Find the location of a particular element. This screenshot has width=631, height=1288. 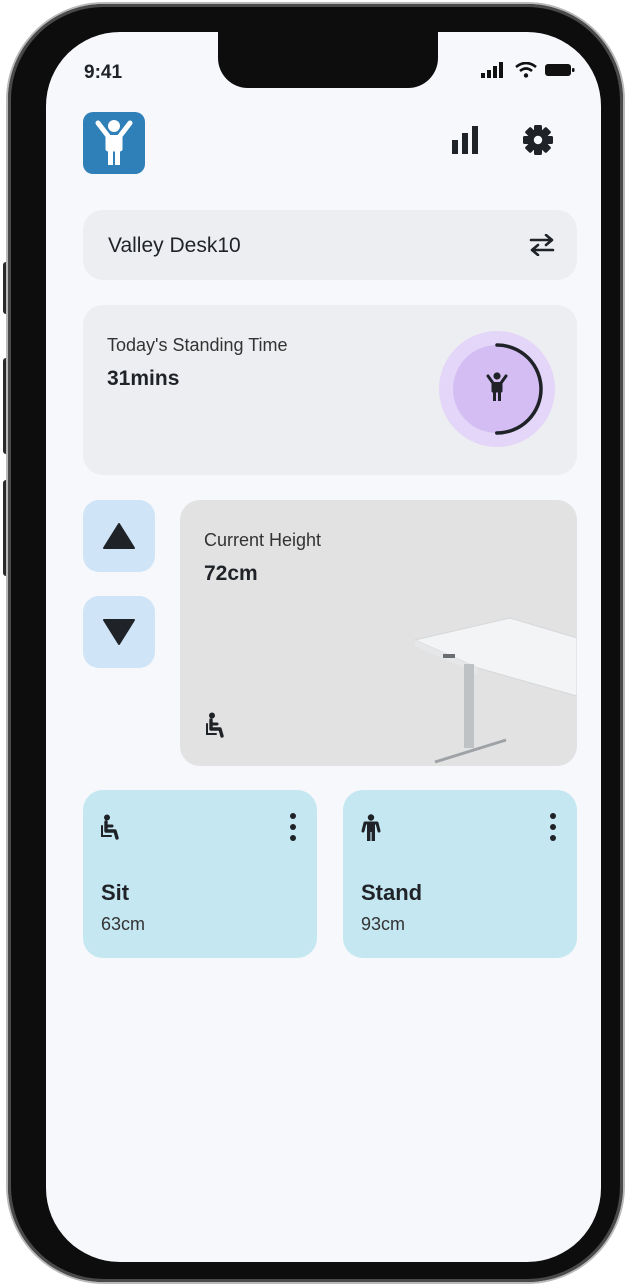

preset-stand-card: Stand 93cm is located at coordinates (460, 874).